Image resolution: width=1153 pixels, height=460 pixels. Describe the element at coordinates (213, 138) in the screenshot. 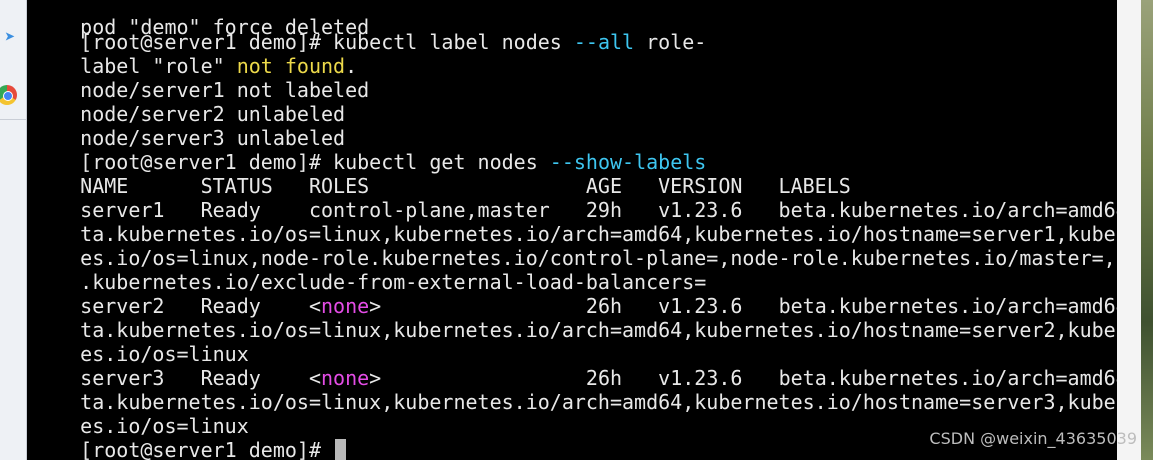

I see `terminal-output-line: node/server3 unlabeled` at that location.